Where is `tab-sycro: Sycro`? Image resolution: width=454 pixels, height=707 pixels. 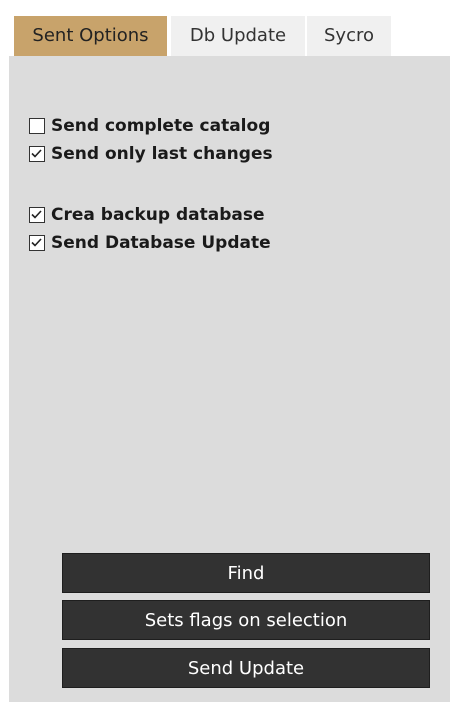 tab-sycro: Sycro is located at coordinates (349, 36).